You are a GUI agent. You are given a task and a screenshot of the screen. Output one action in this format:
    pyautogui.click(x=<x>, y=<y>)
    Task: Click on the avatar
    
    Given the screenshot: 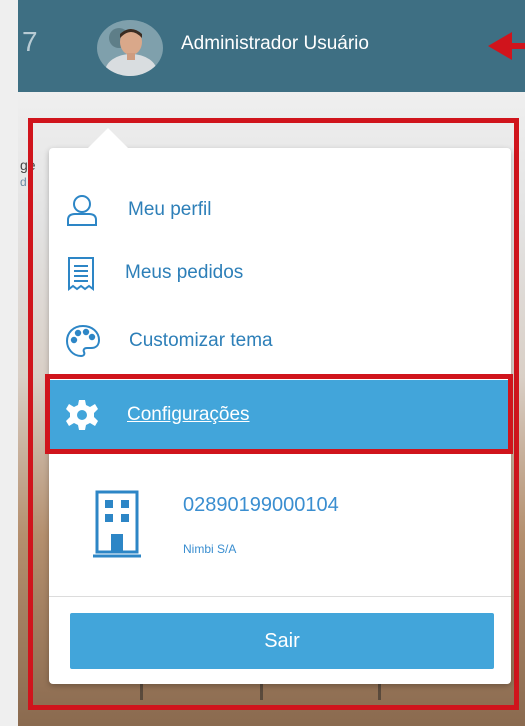 What is the action you would take?
    pyautogui.click(x=130, y=48)
    